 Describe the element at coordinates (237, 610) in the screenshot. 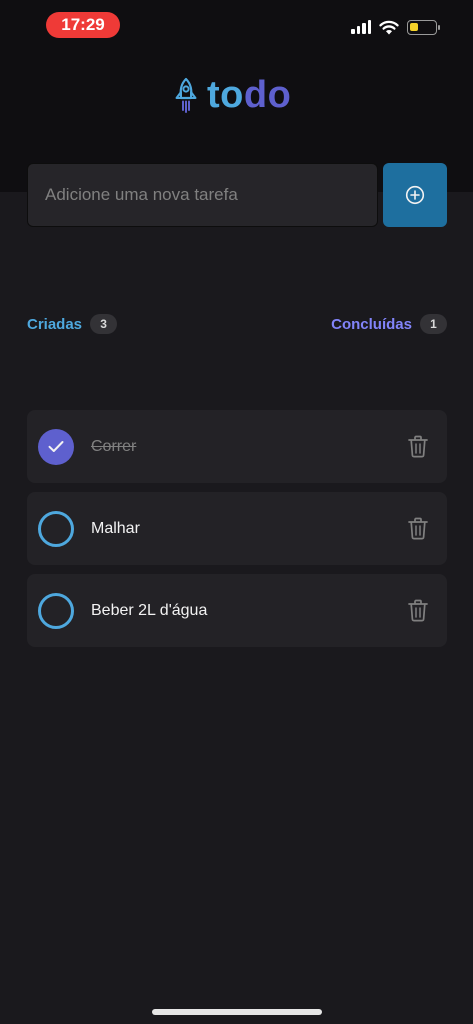

I see `task-item: Beber 2L d'água` at that location.